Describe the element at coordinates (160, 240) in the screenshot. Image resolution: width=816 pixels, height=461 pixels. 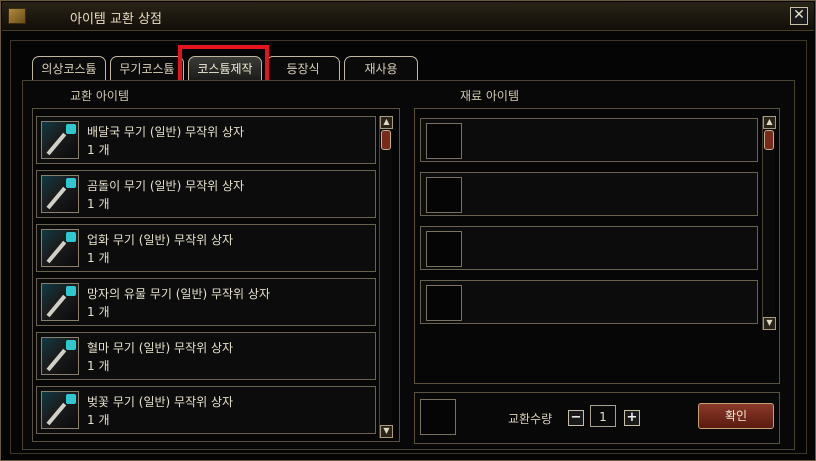
I see `item-name: 업화 무기 (일반) 무작위 상자` at that location.